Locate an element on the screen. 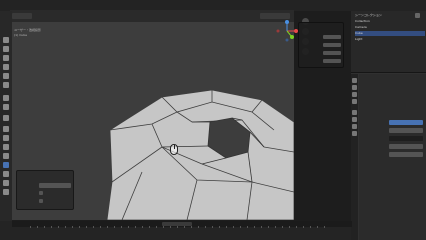  gizmo-z-icon is located at coordinates (287, 22).